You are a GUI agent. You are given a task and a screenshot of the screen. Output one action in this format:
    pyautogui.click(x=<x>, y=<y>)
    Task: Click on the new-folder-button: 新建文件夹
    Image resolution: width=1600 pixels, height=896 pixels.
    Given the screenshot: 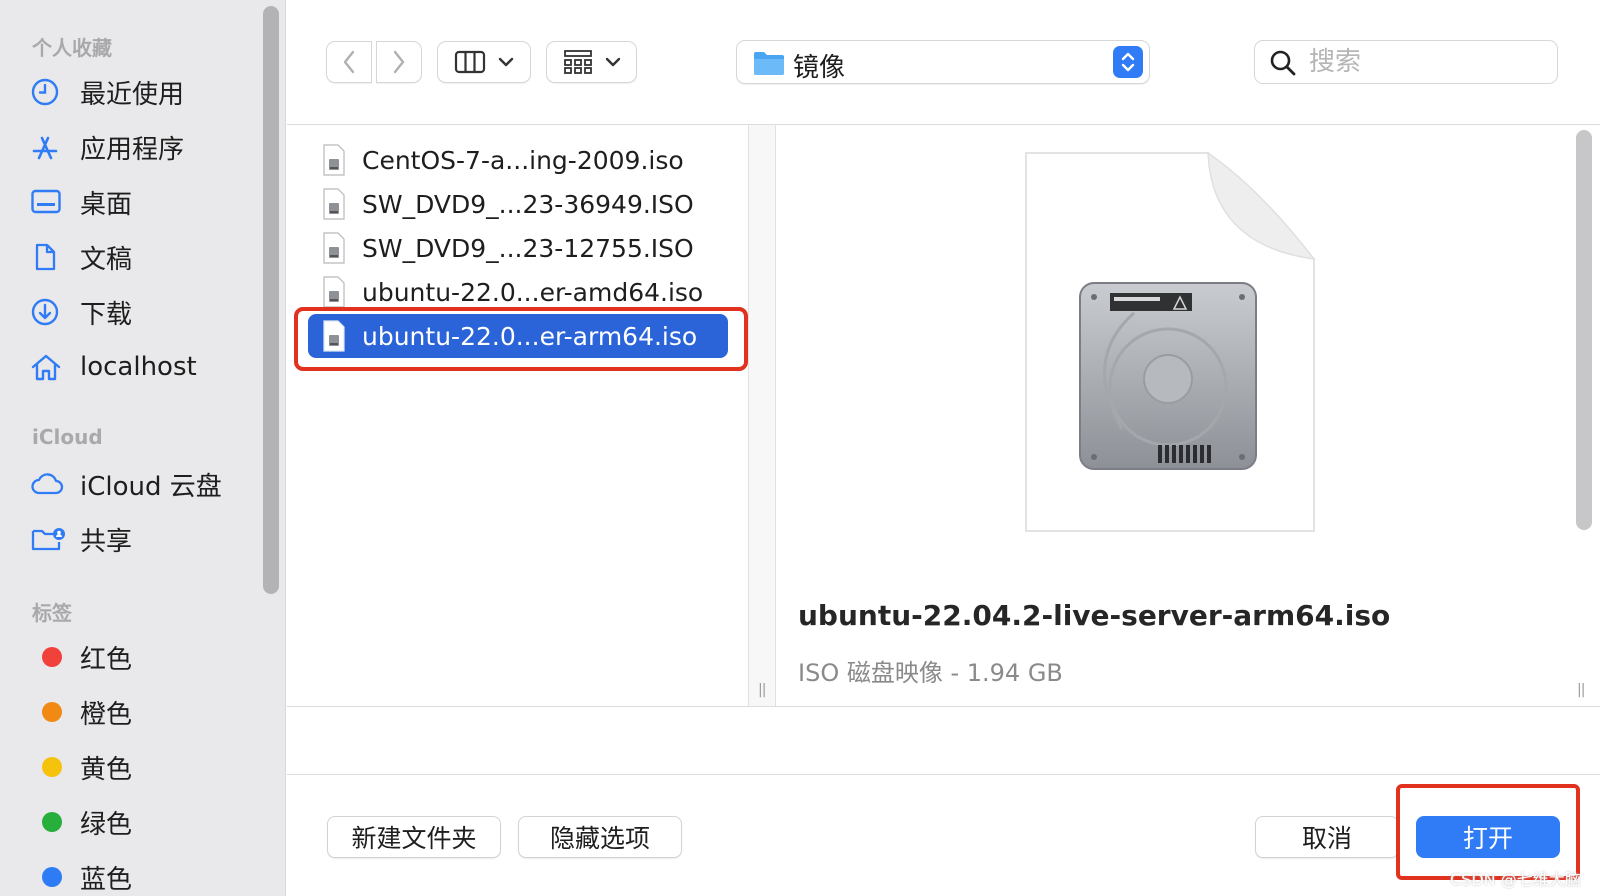 What is the action you would take?
    pyautogui.click(x=414, y=837)
    